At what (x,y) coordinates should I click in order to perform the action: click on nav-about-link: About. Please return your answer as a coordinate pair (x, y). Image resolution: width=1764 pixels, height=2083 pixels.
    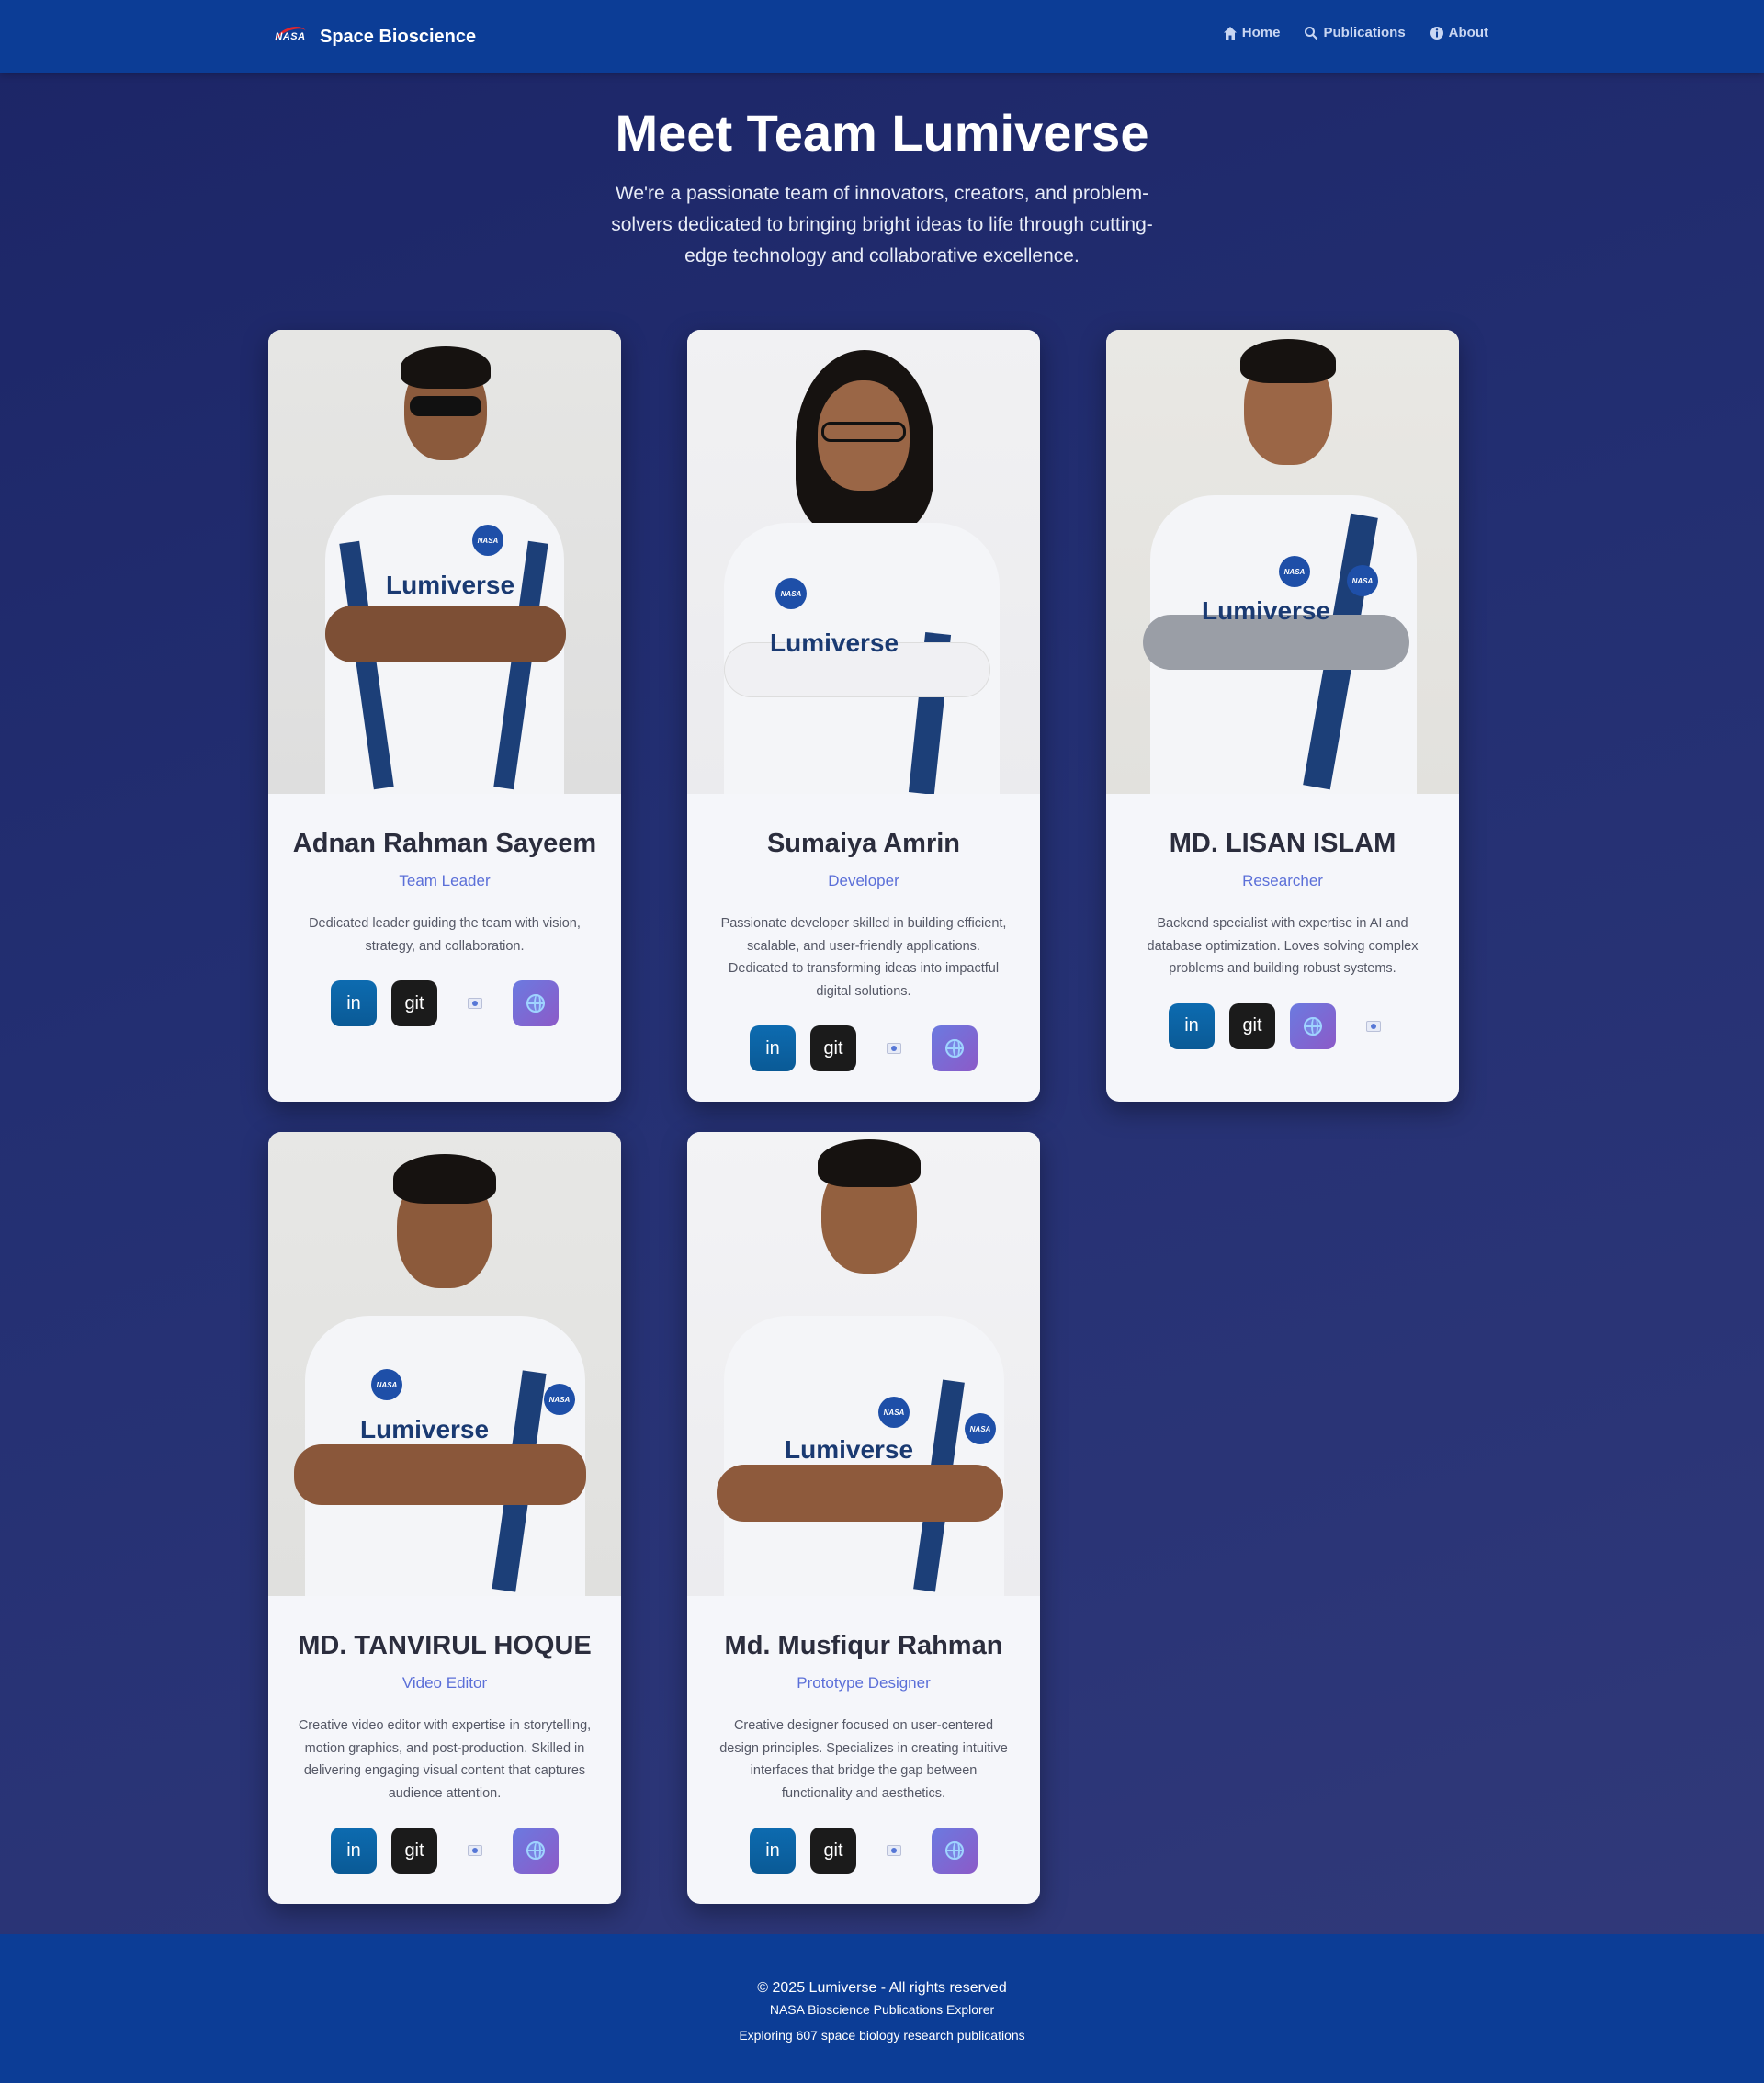
    Looking at the image, I should click on (1459, 33).